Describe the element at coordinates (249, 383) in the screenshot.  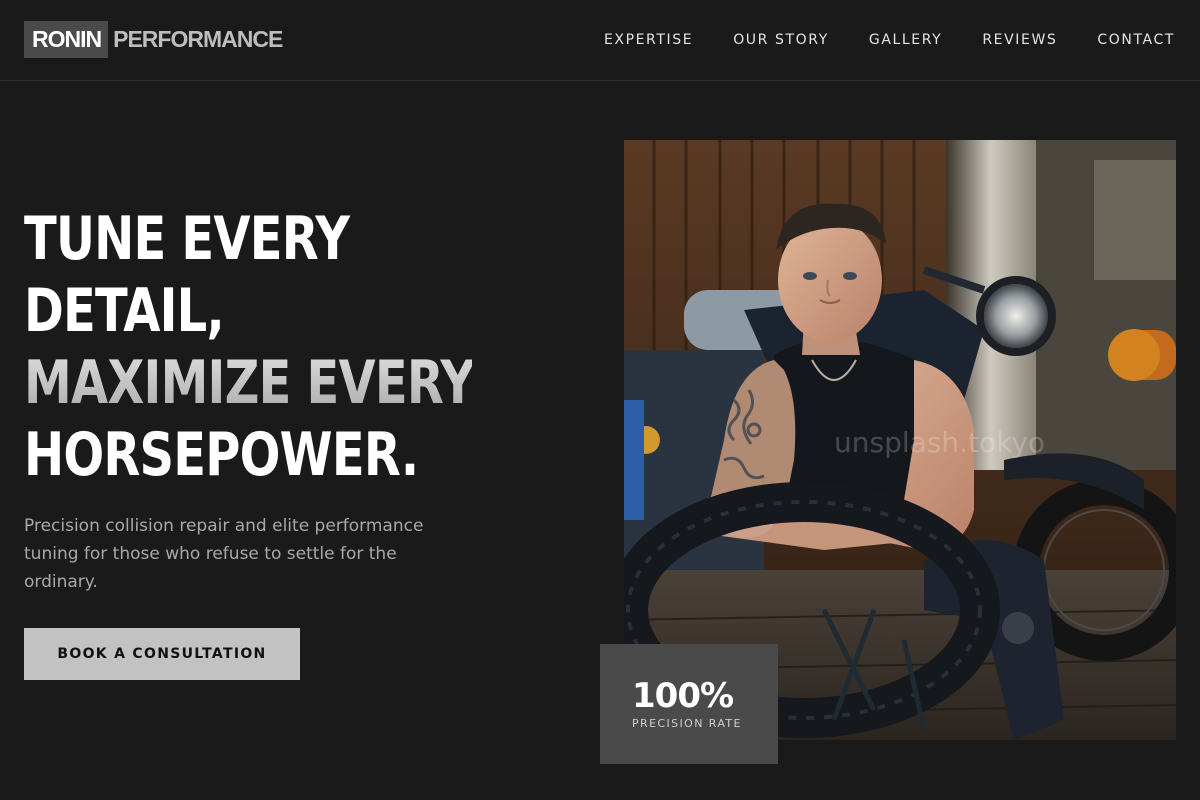
I see `hero-headline-accent-line: MAXIMIZE EVERY` at that location.